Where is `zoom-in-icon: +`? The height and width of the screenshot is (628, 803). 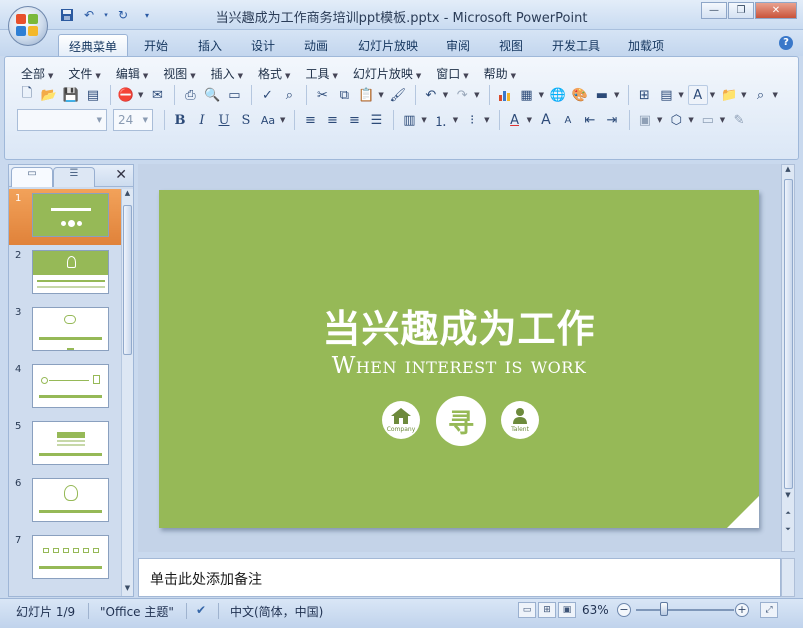 zoom-in-icon: + is located at coordinates (742, 610).